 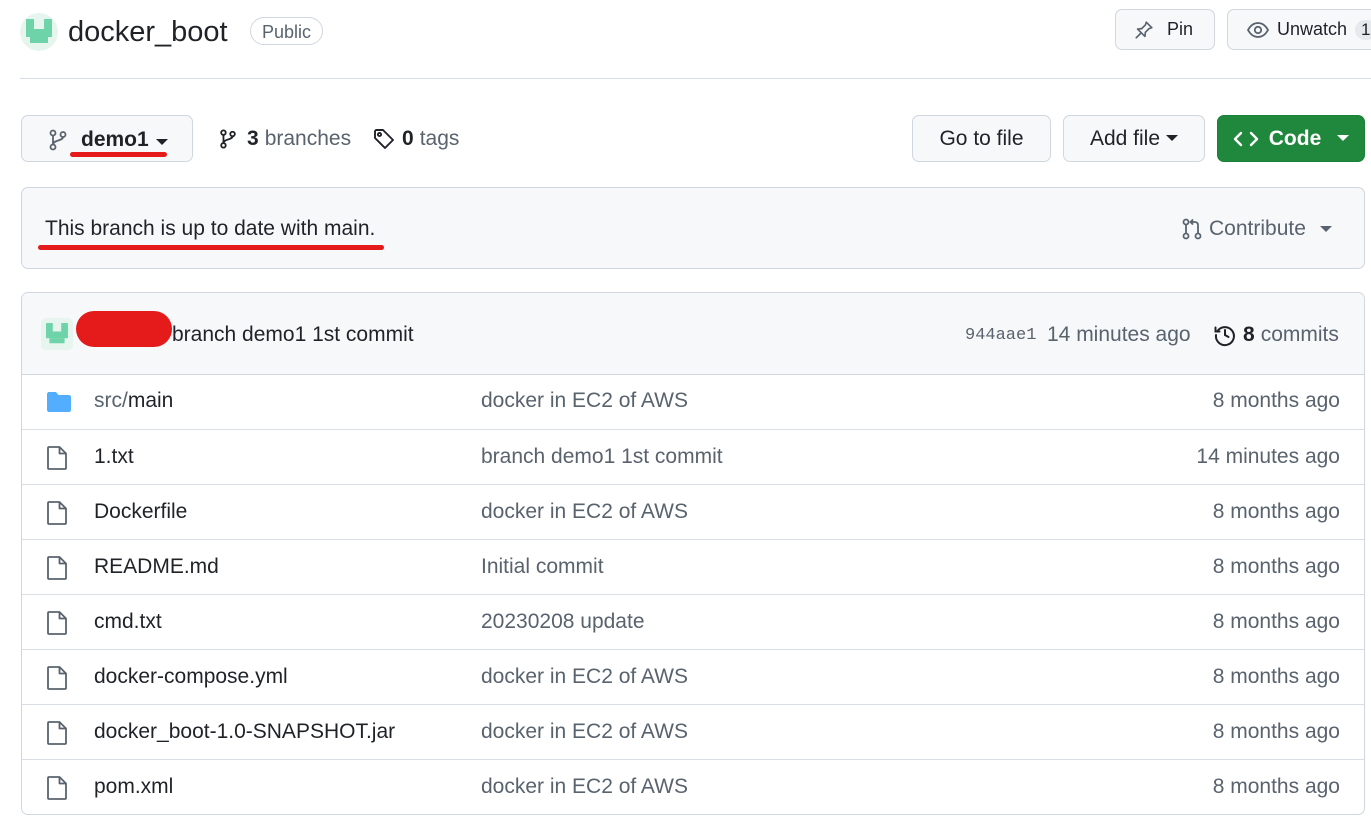 I want to click on file-name-text: docker-compose.yml, so click(x=191, y=676).